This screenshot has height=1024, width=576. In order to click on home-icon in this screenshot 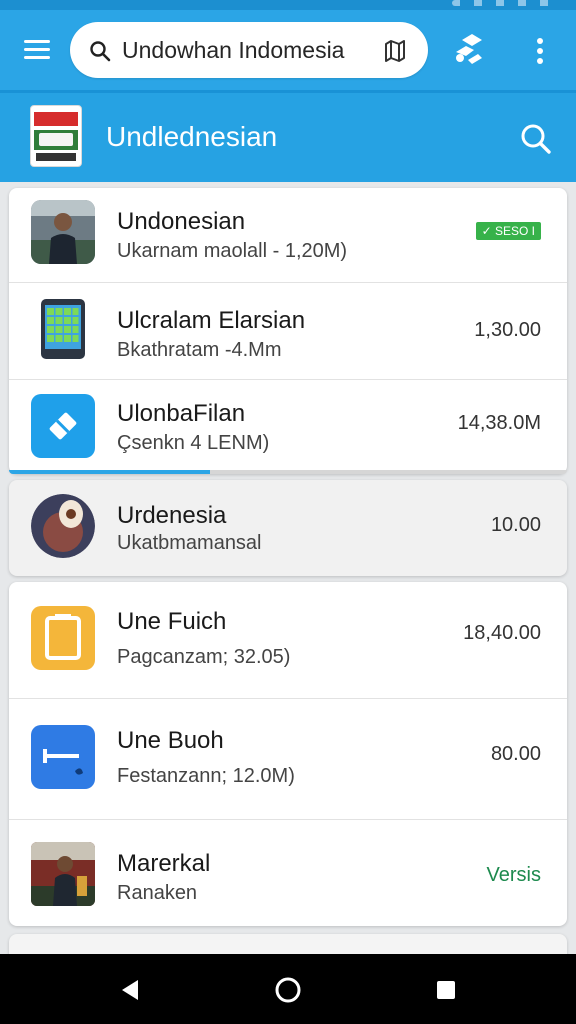, I will do `click(288, 990)`.